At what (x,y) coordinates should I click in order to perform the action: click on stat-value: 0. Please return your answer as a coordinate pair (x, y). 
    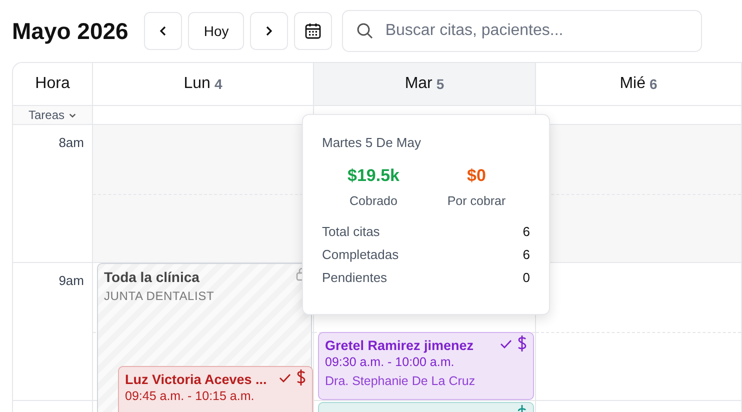
    Looking at the image, I should click on (526, 277).